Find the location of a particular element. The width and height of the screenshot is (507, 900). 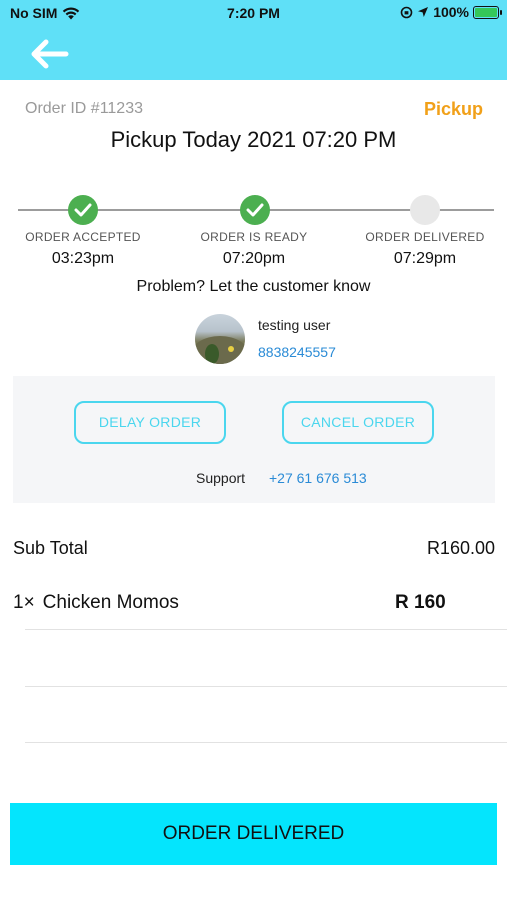

step-ready-label: ORDER IS READY is located at coordinates (254, 237).